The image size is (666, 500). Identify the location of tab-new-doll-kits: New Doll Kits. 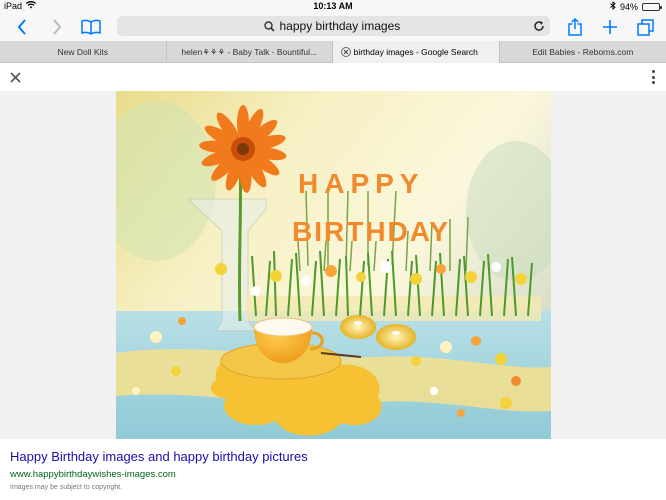
(83, 52).